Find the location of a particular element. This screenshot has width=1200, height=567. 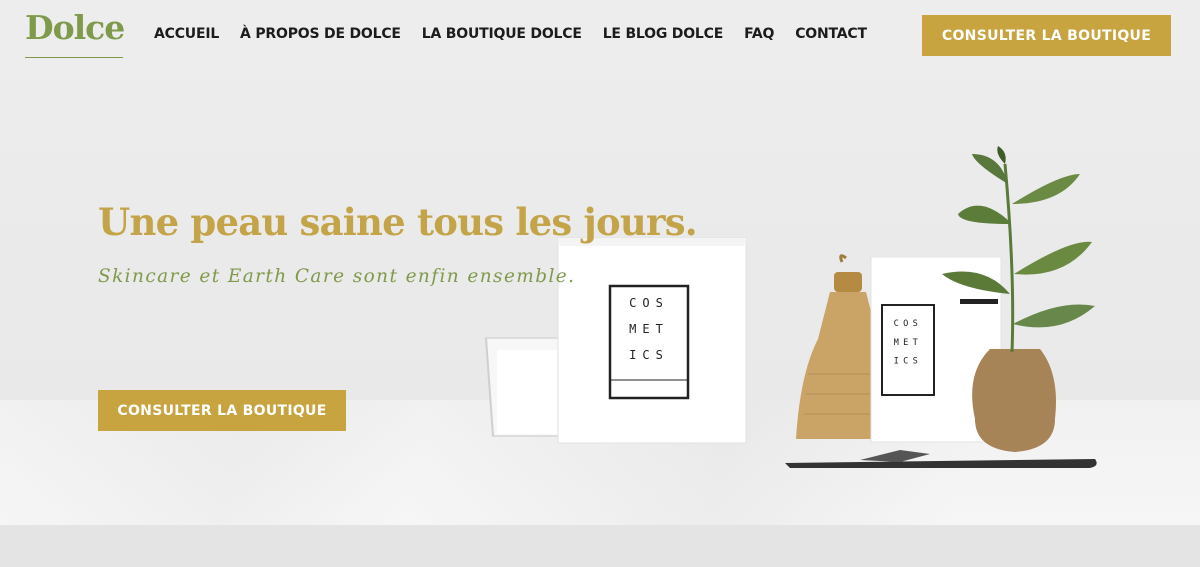

nav-item-boutique: LA BOUTIQUE DOLCE is located at coordinates (502, 34).